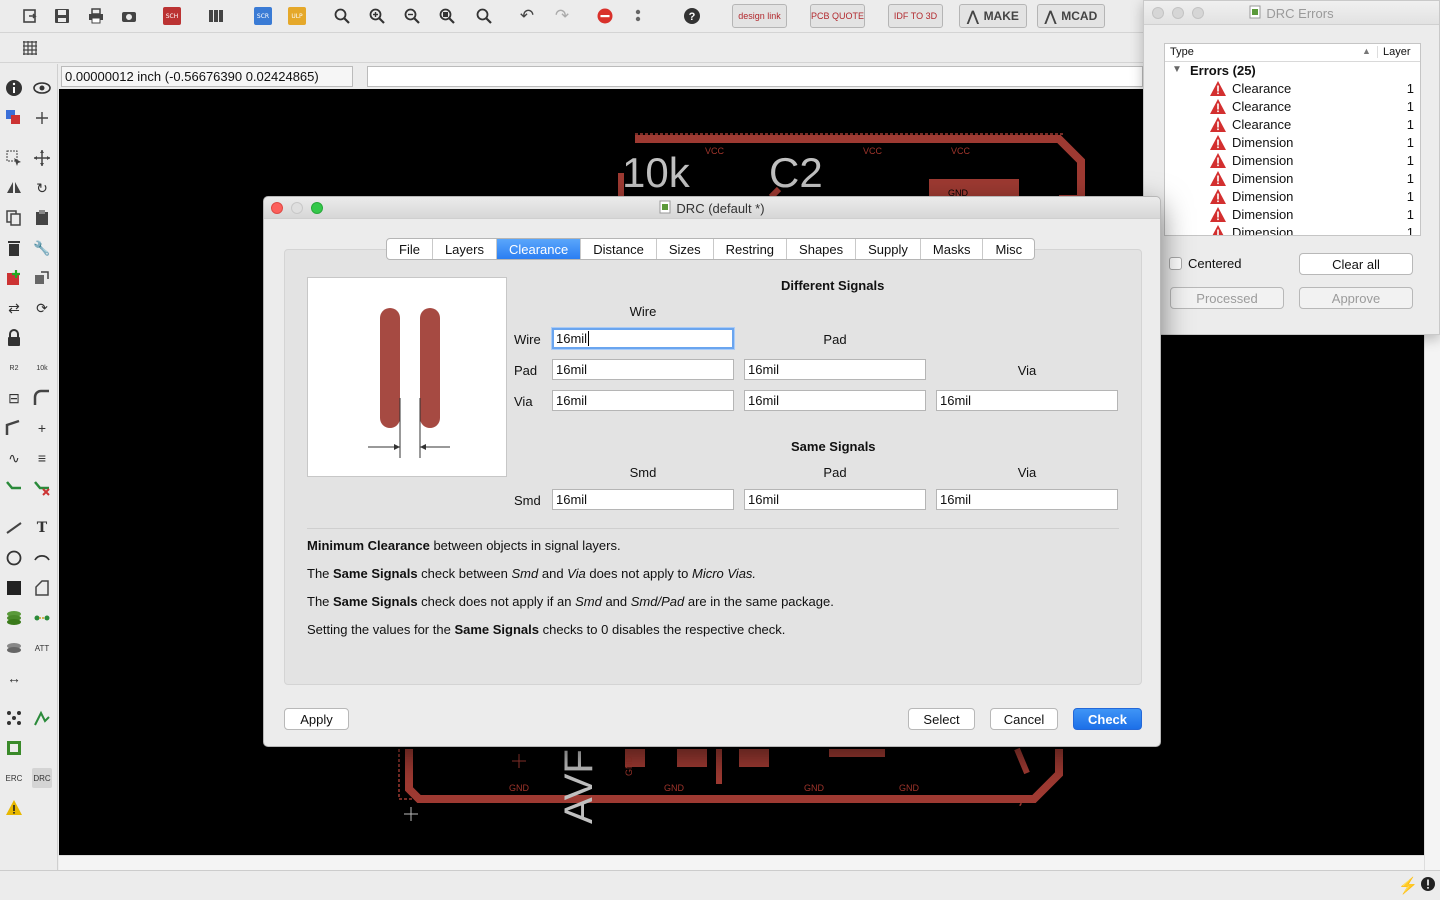 The width and height of the screenshot is (1440, 900). I want to click on signal-icon, so click(42, 618).